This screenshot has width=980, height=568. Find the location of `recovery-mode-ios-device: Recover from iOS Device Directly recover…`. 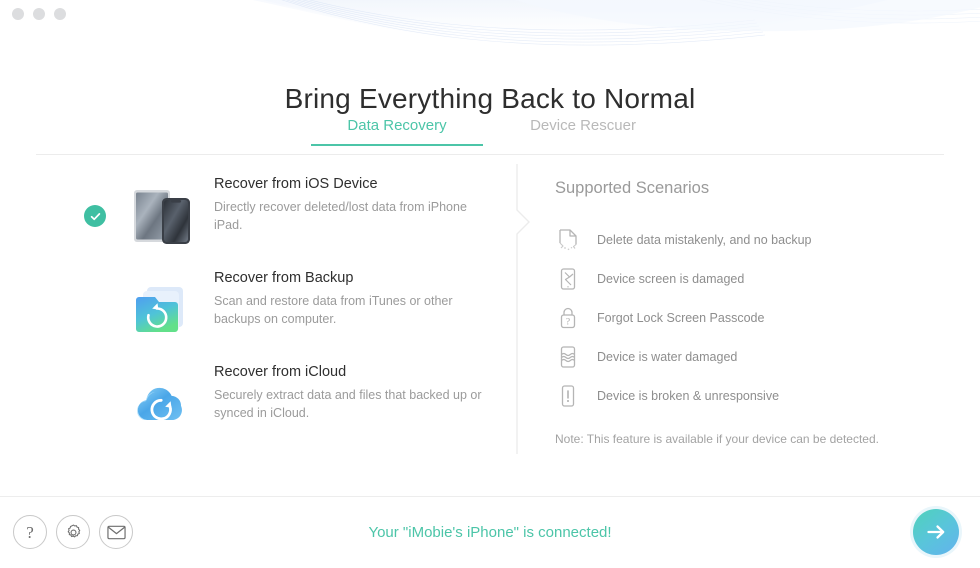

recovery-mode-ios-device: Recover from iOS Device Directly recover… is located at coordinates (252, 221).